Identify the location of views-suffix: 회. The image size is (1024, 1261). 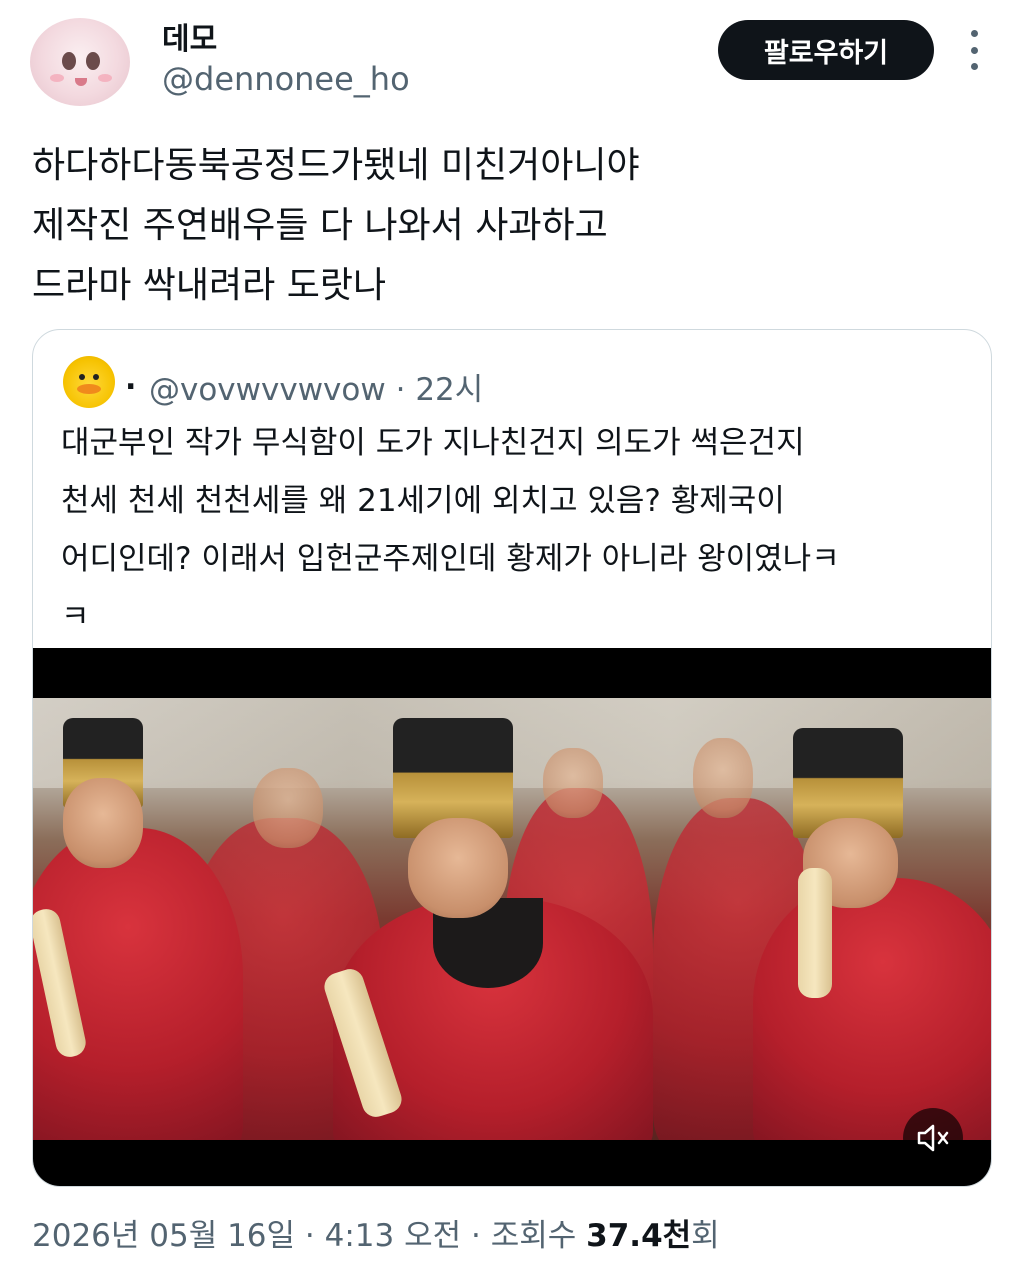
(705, 1236).